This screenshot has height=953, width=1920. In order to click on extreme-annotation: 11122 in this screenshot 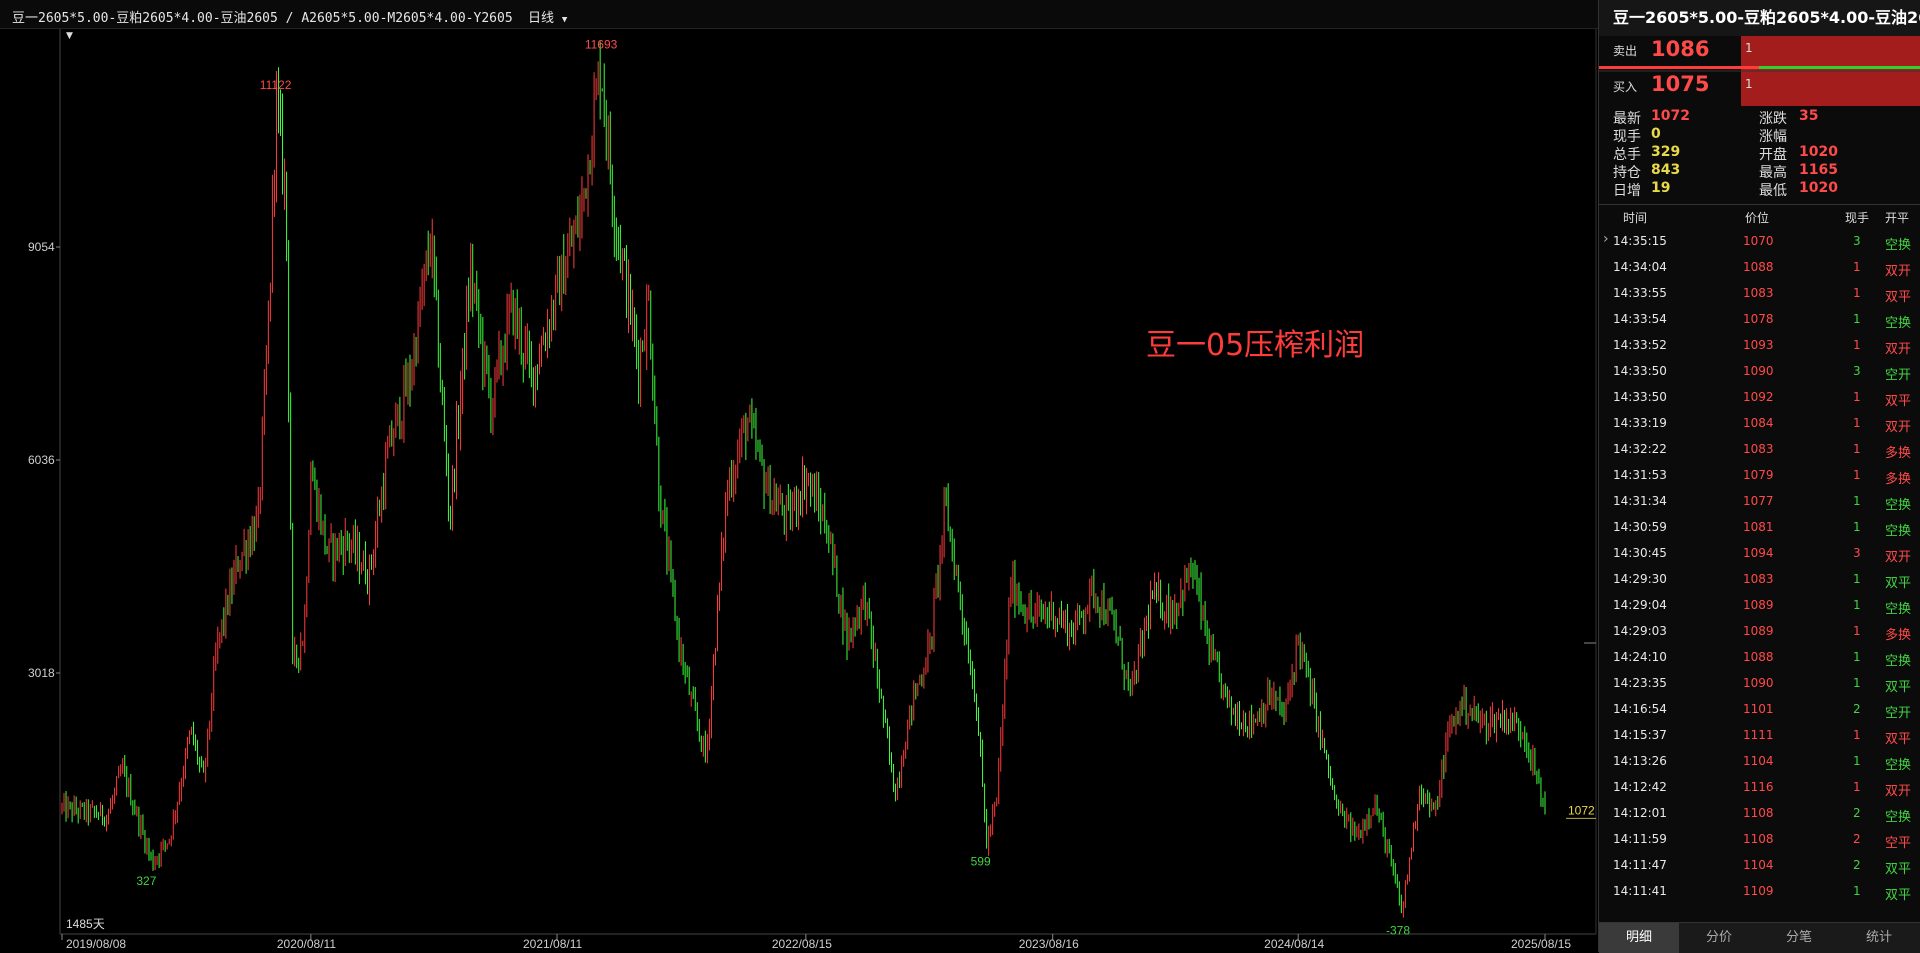, I will do `click(276, 85)`.